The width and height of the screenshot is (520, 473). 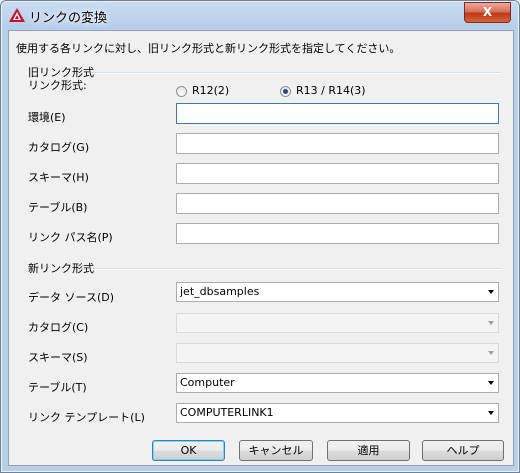 I want to click on cancel-button: キャンセル, so click(x=276, y=450).